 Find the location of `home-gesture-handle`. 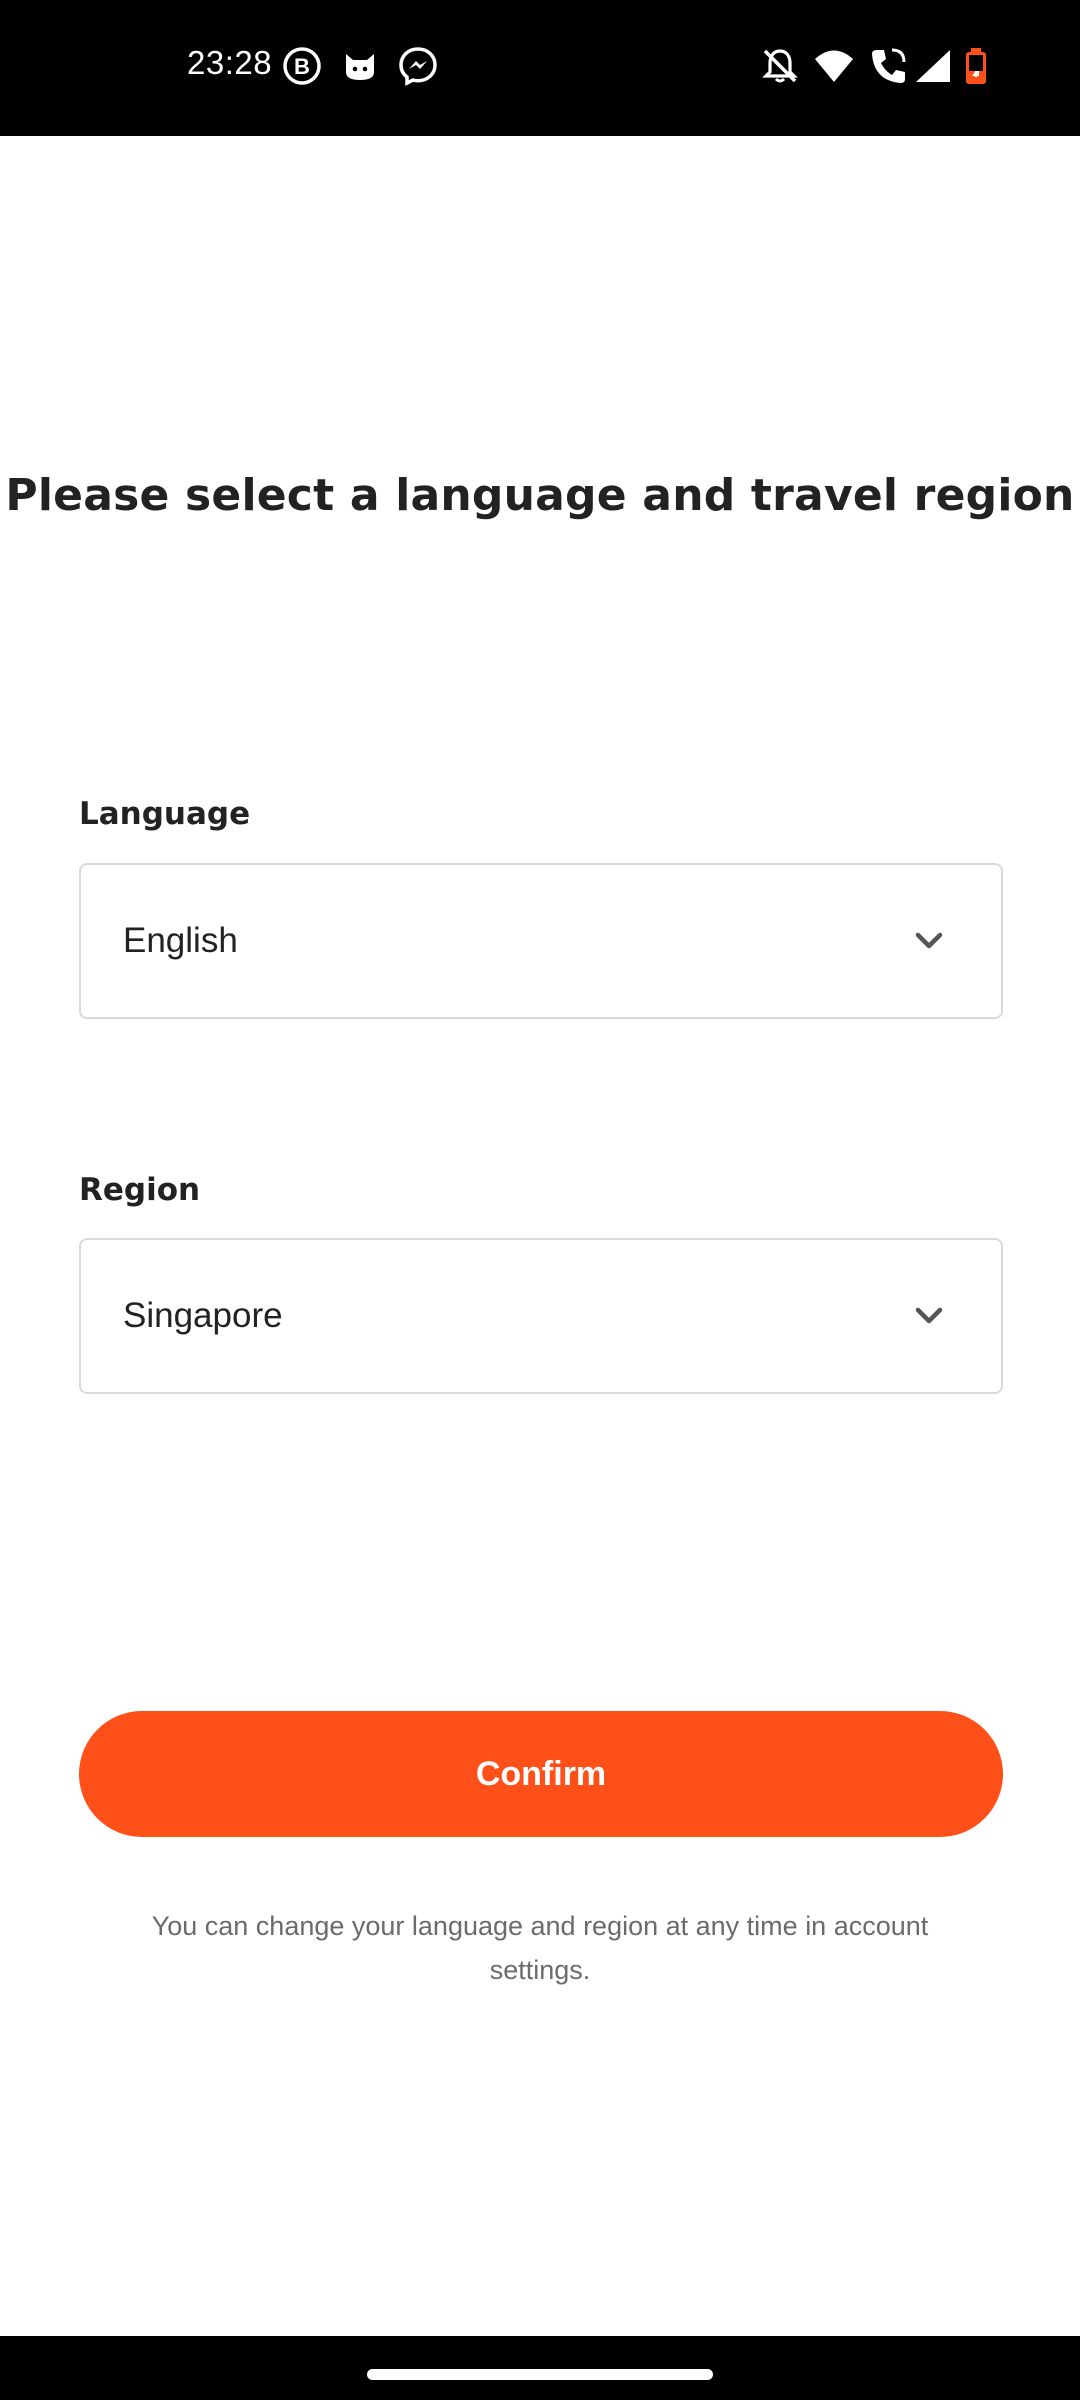

home-gesture-handle is located at coordinates (540, 2374).